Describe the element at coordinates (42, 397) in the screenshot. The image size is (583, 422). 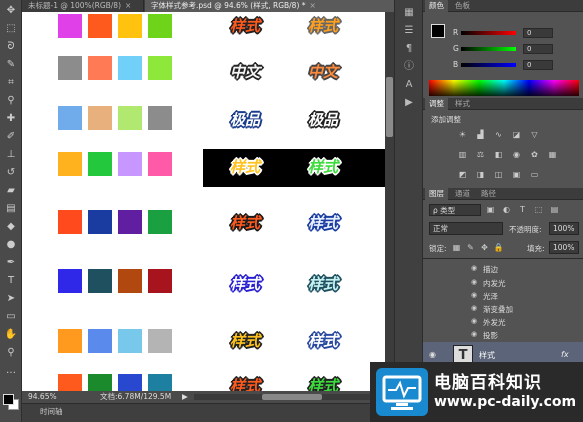
I see `zoom-level: 94.65%` at that location.